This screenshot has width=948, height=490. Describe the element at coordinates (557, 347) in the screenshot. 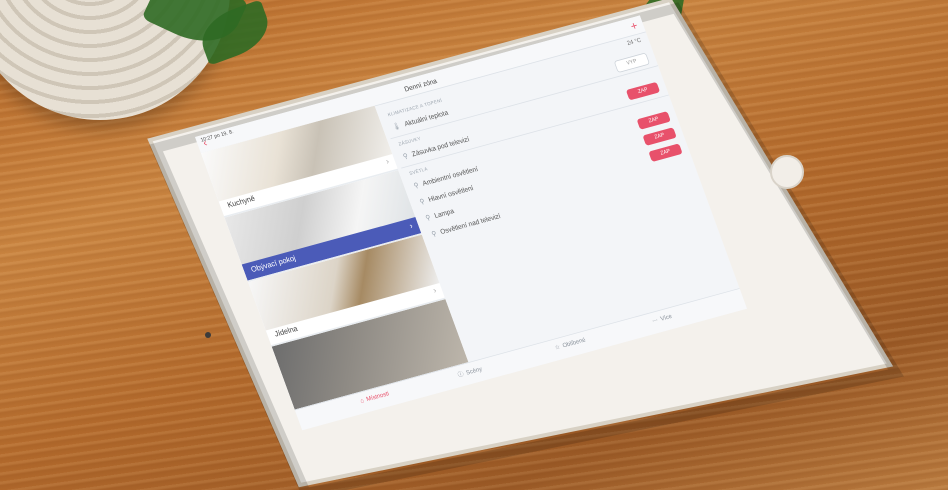

I see `star-icon: ☆` at that location.